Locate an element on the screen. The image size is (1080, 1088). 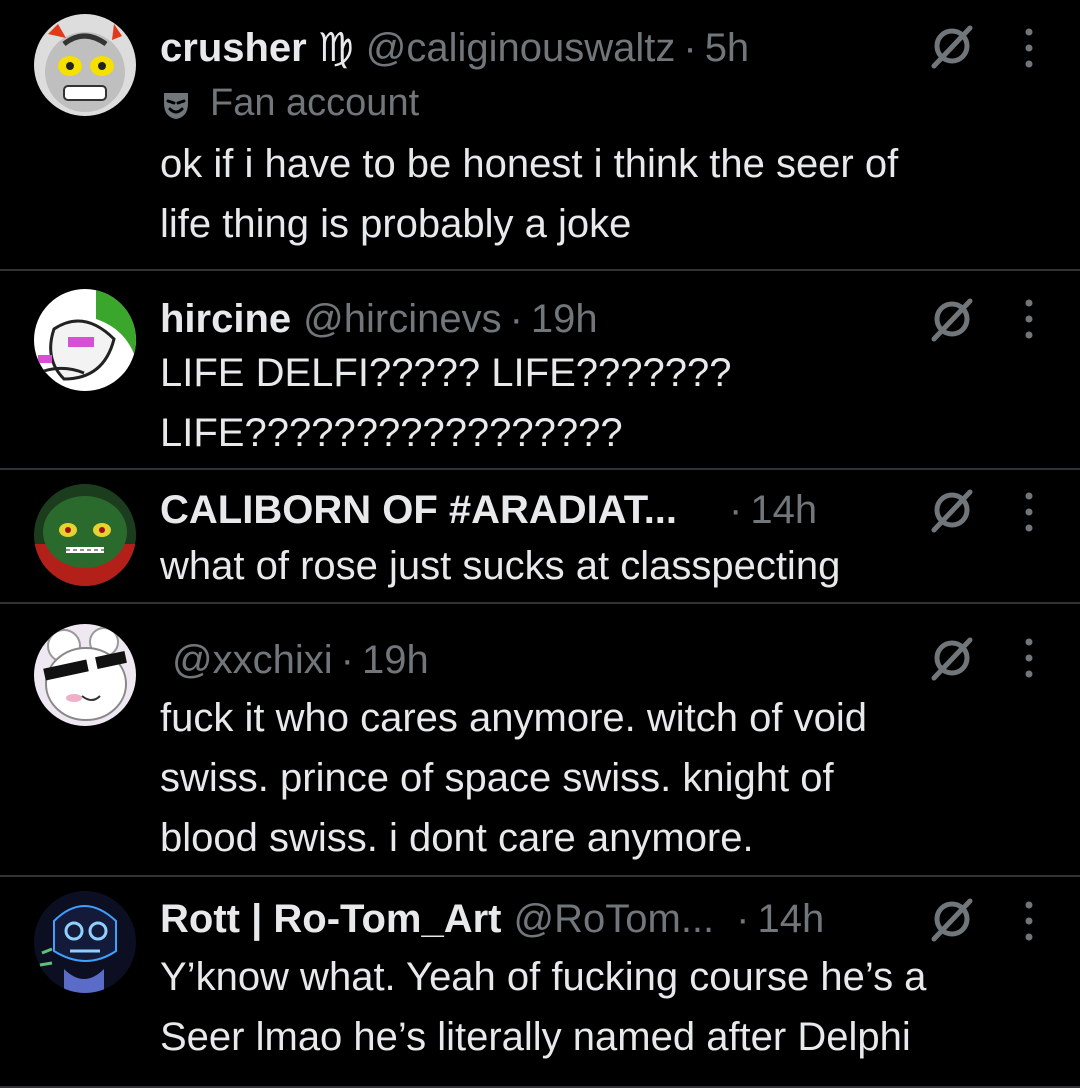
tweet-text: what of rose just sucks at classpecting is located at coordinates (600, 566).